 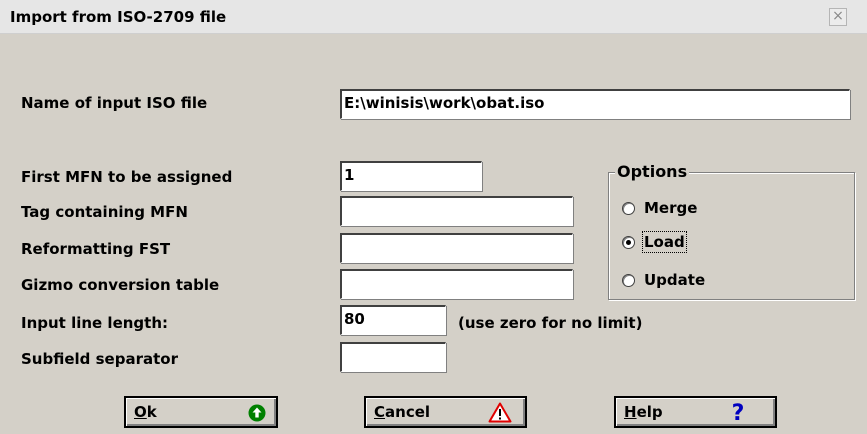 I want to click on close-icon: ×, so click(x=838, y=16).